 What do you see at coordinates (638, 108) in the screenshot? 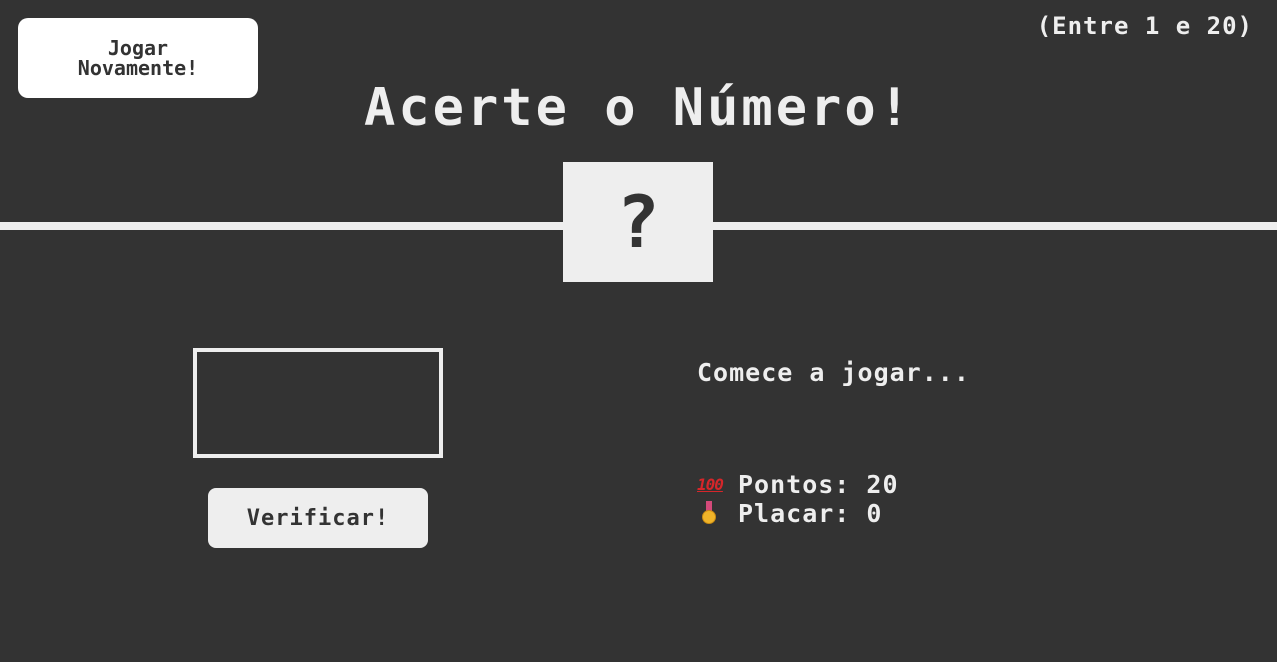
I see `page-title: Acerte o Número!` at bounding box center [638, 108].